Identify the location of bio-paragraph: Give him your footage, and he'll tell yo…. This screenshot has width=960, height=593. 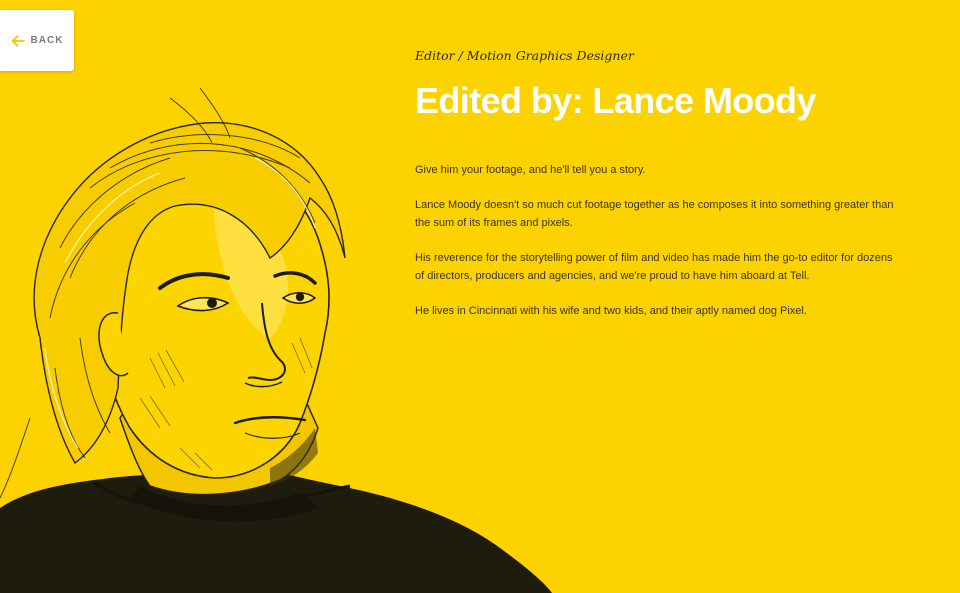
(530, 170).